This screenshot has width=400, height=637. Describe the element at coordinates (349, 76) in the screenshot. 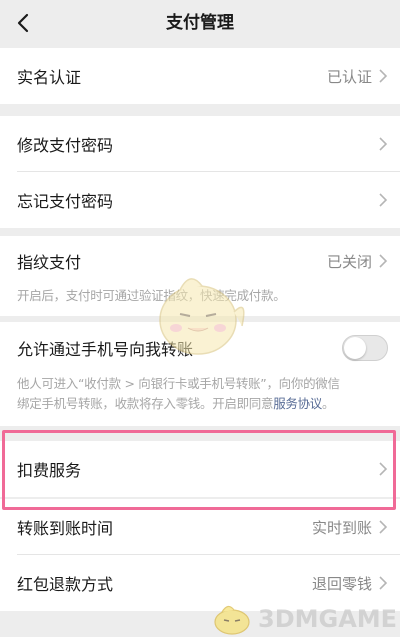

I see `row-value: 已认证` at that location.